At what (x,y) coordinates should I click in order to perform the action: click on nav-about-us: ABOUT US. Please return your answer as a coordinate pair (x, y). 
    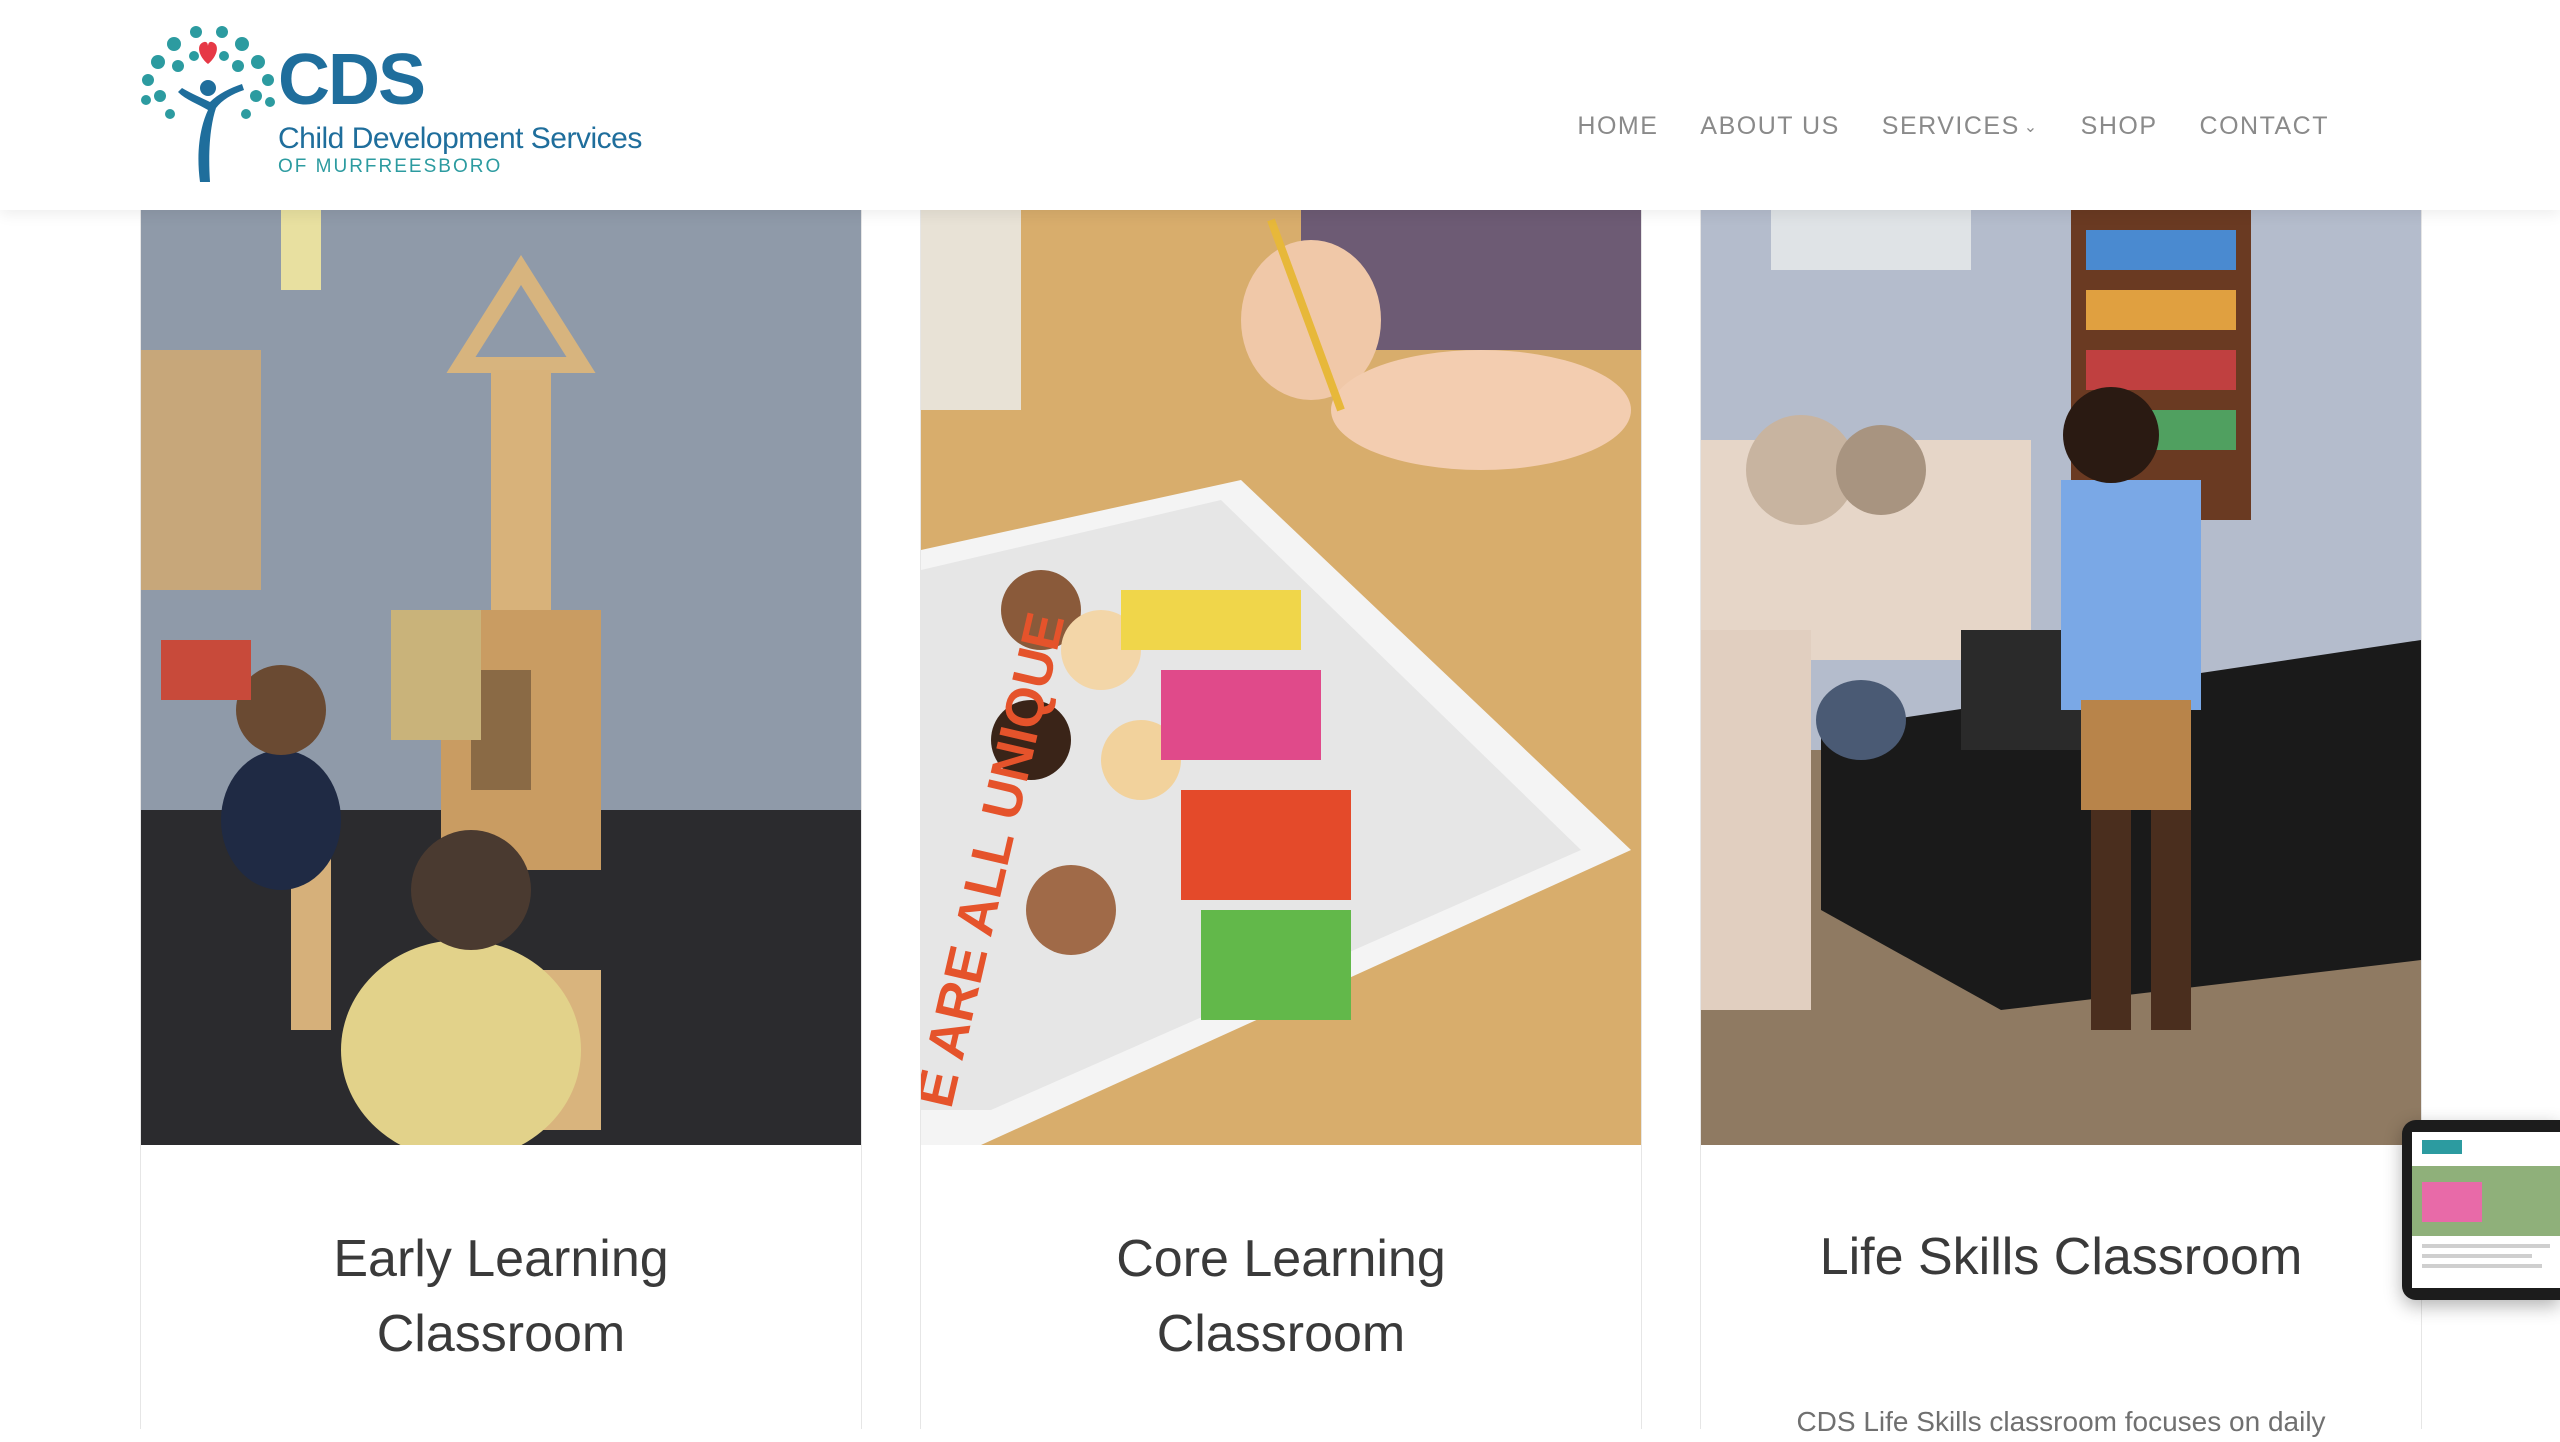
    Looking at the image, I should click on (1769, 126).